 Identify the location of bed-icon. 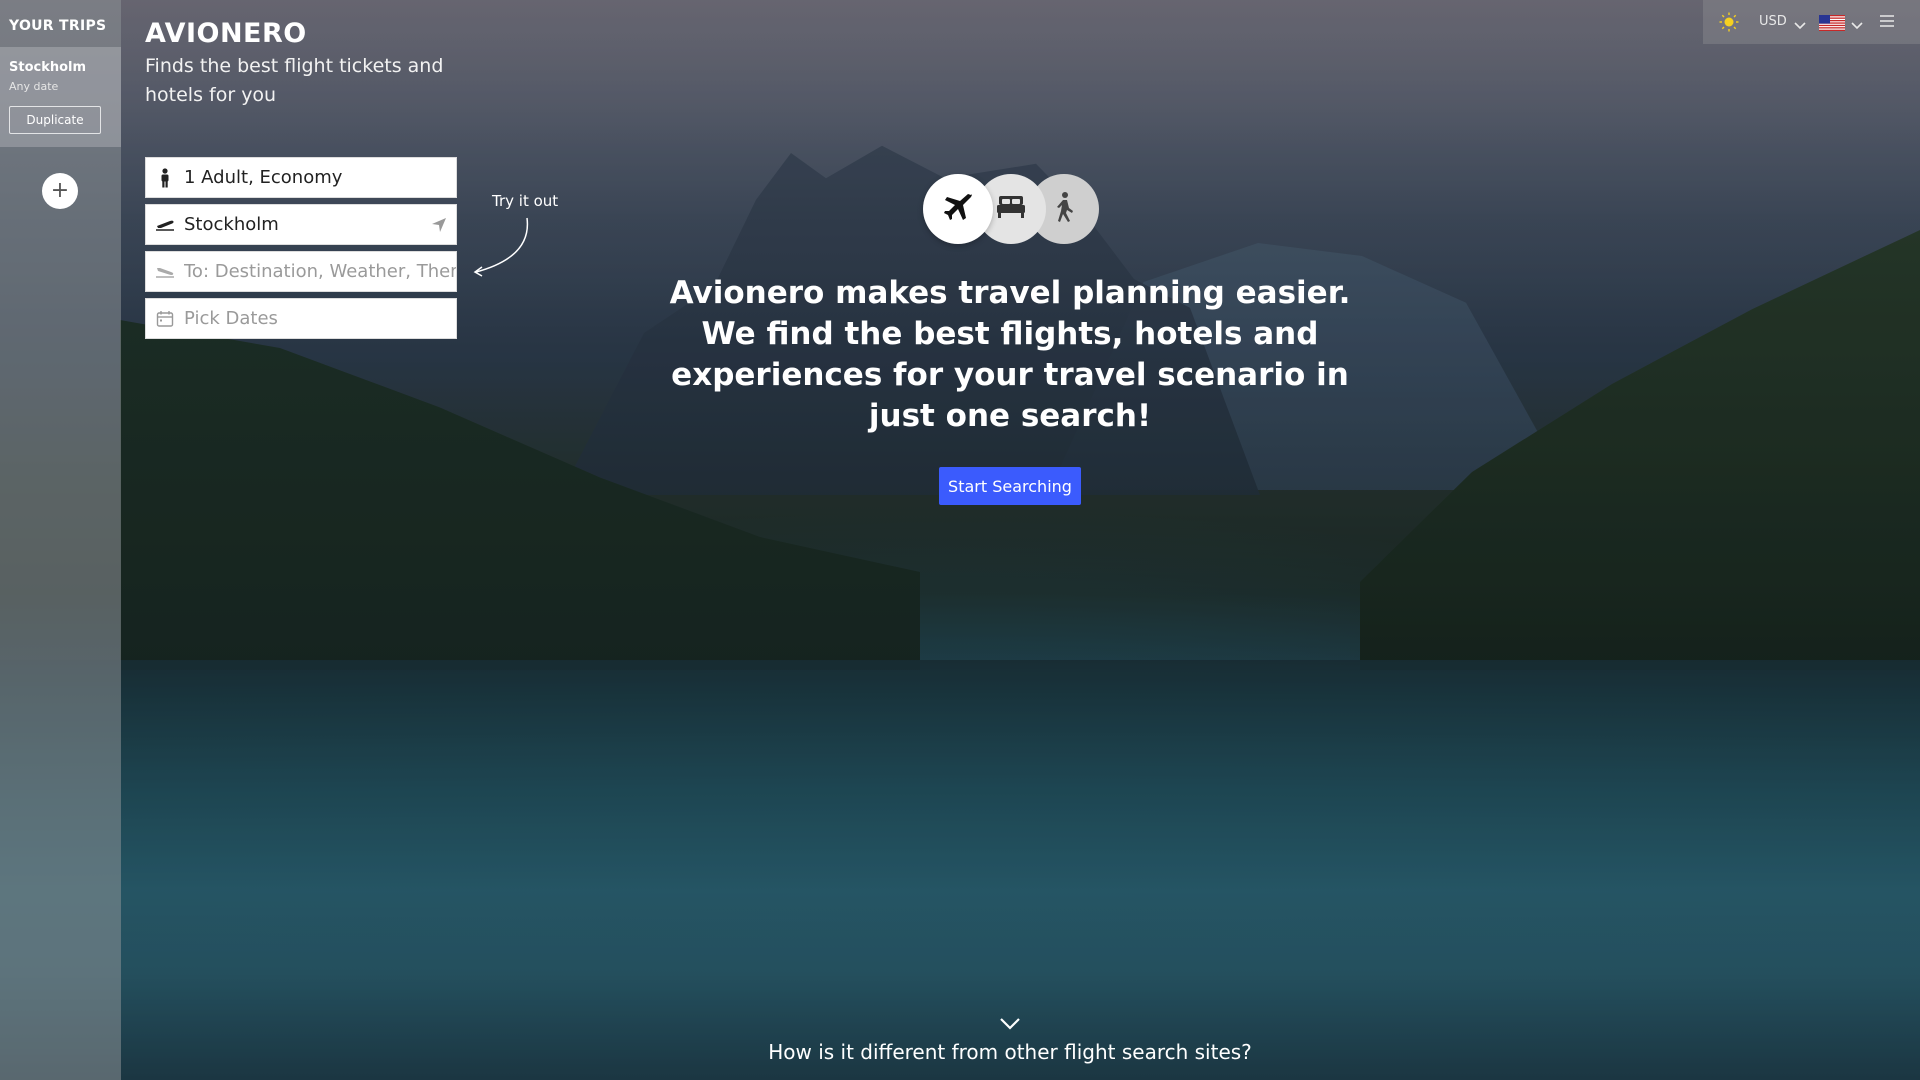
(1011, 209).